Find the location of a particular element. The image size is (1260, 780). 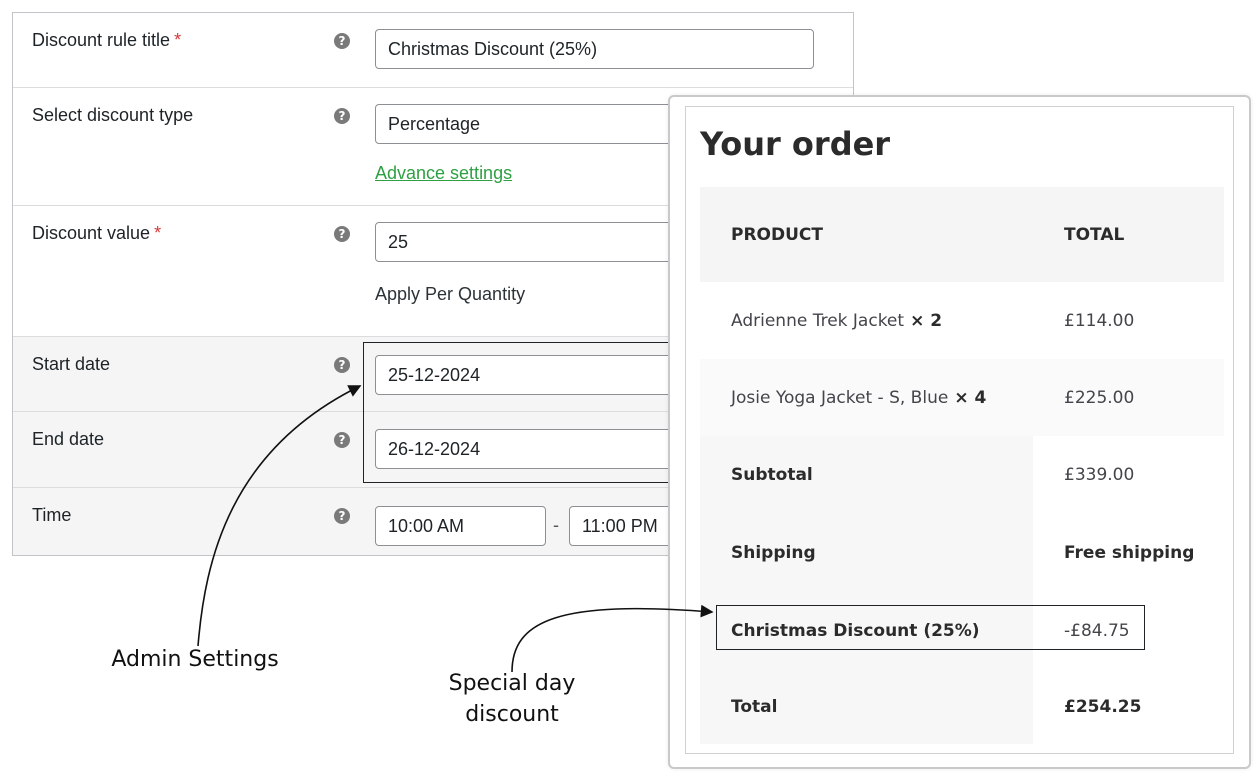

admin-settings-arrow is located at coordinates (279, 516).